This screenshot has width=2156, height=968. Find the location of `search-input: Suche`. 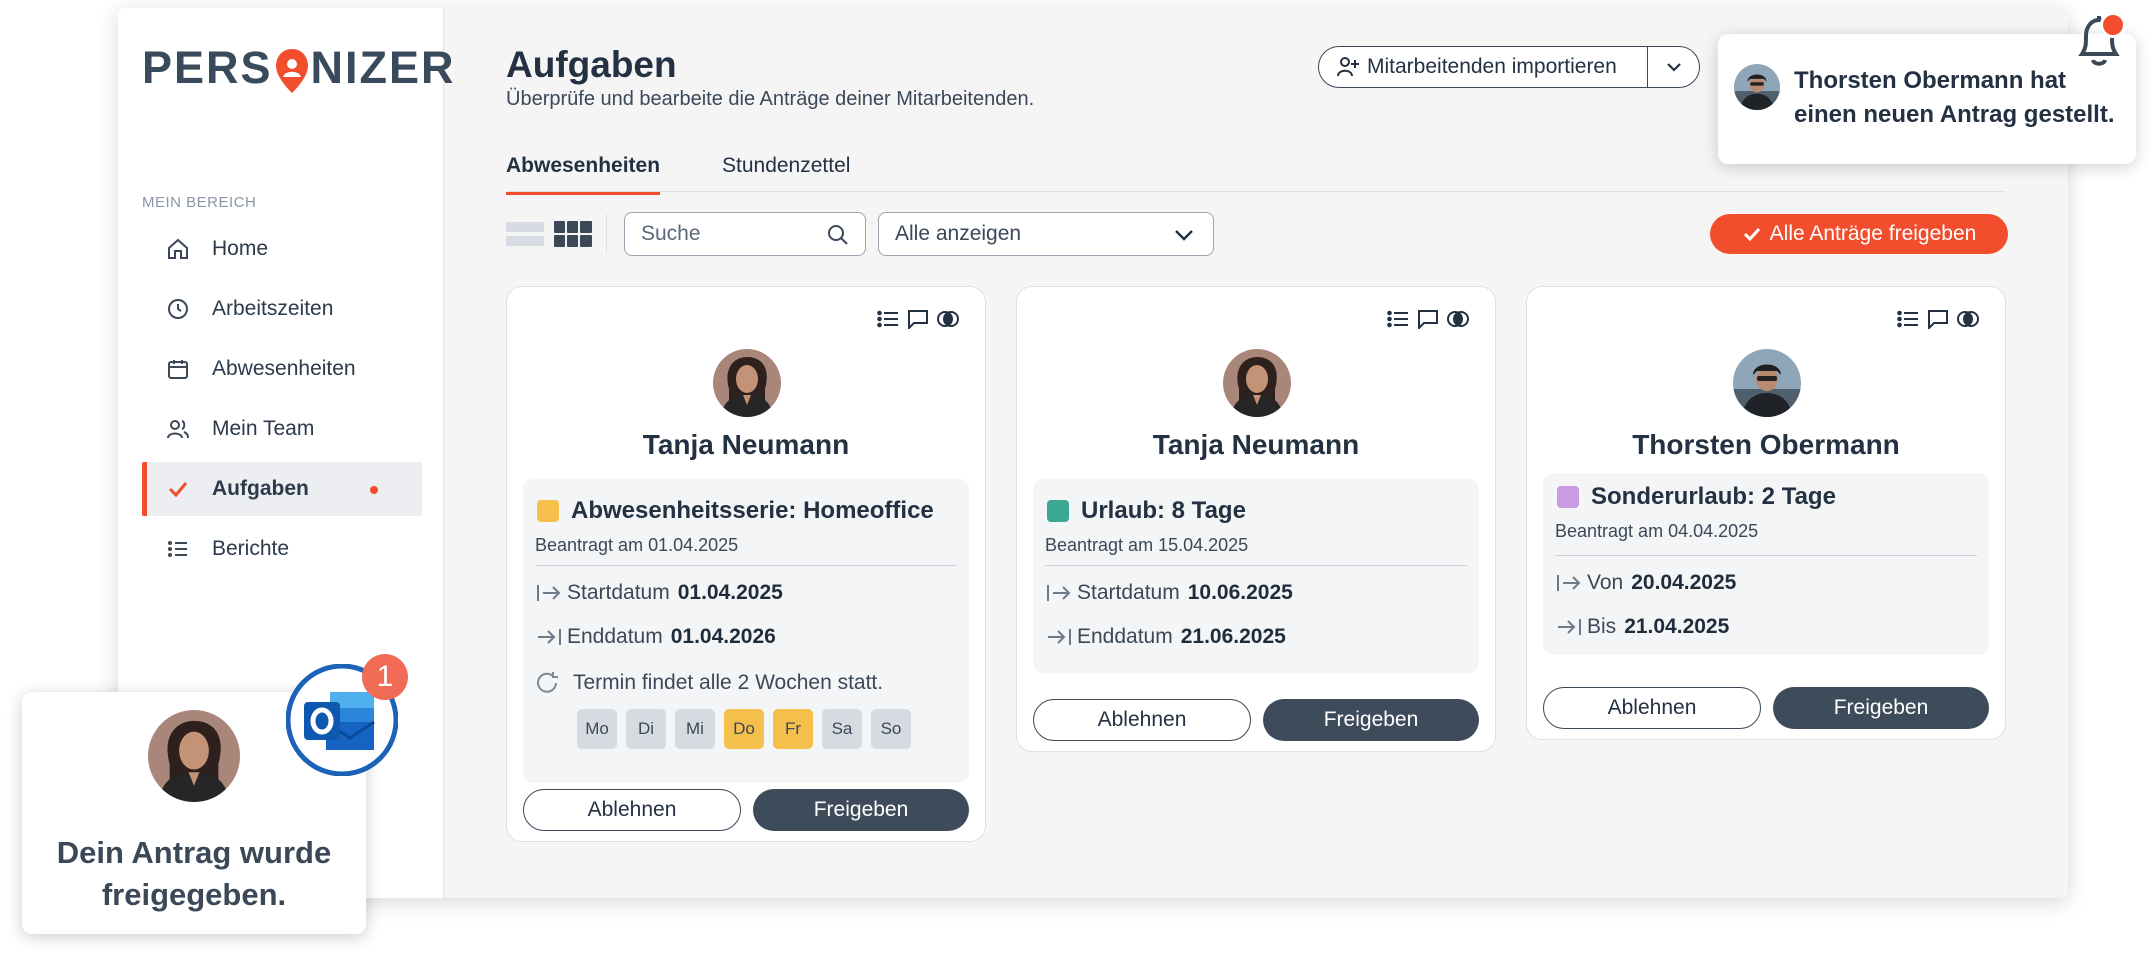

search-input: Suche is located at coordinates (745, 234).